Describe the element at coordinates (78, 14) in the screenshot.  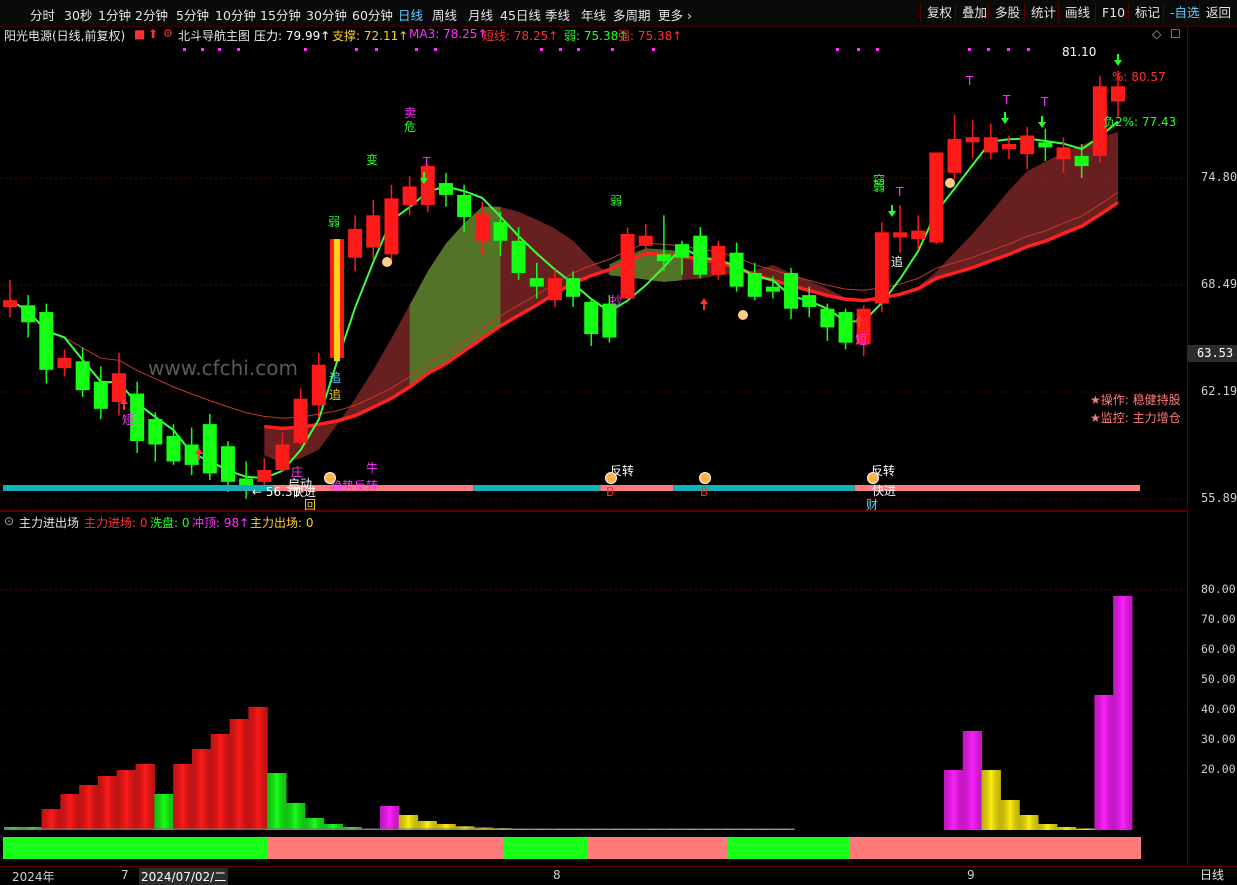
I see `period-tab-1: 30秒` at that location.